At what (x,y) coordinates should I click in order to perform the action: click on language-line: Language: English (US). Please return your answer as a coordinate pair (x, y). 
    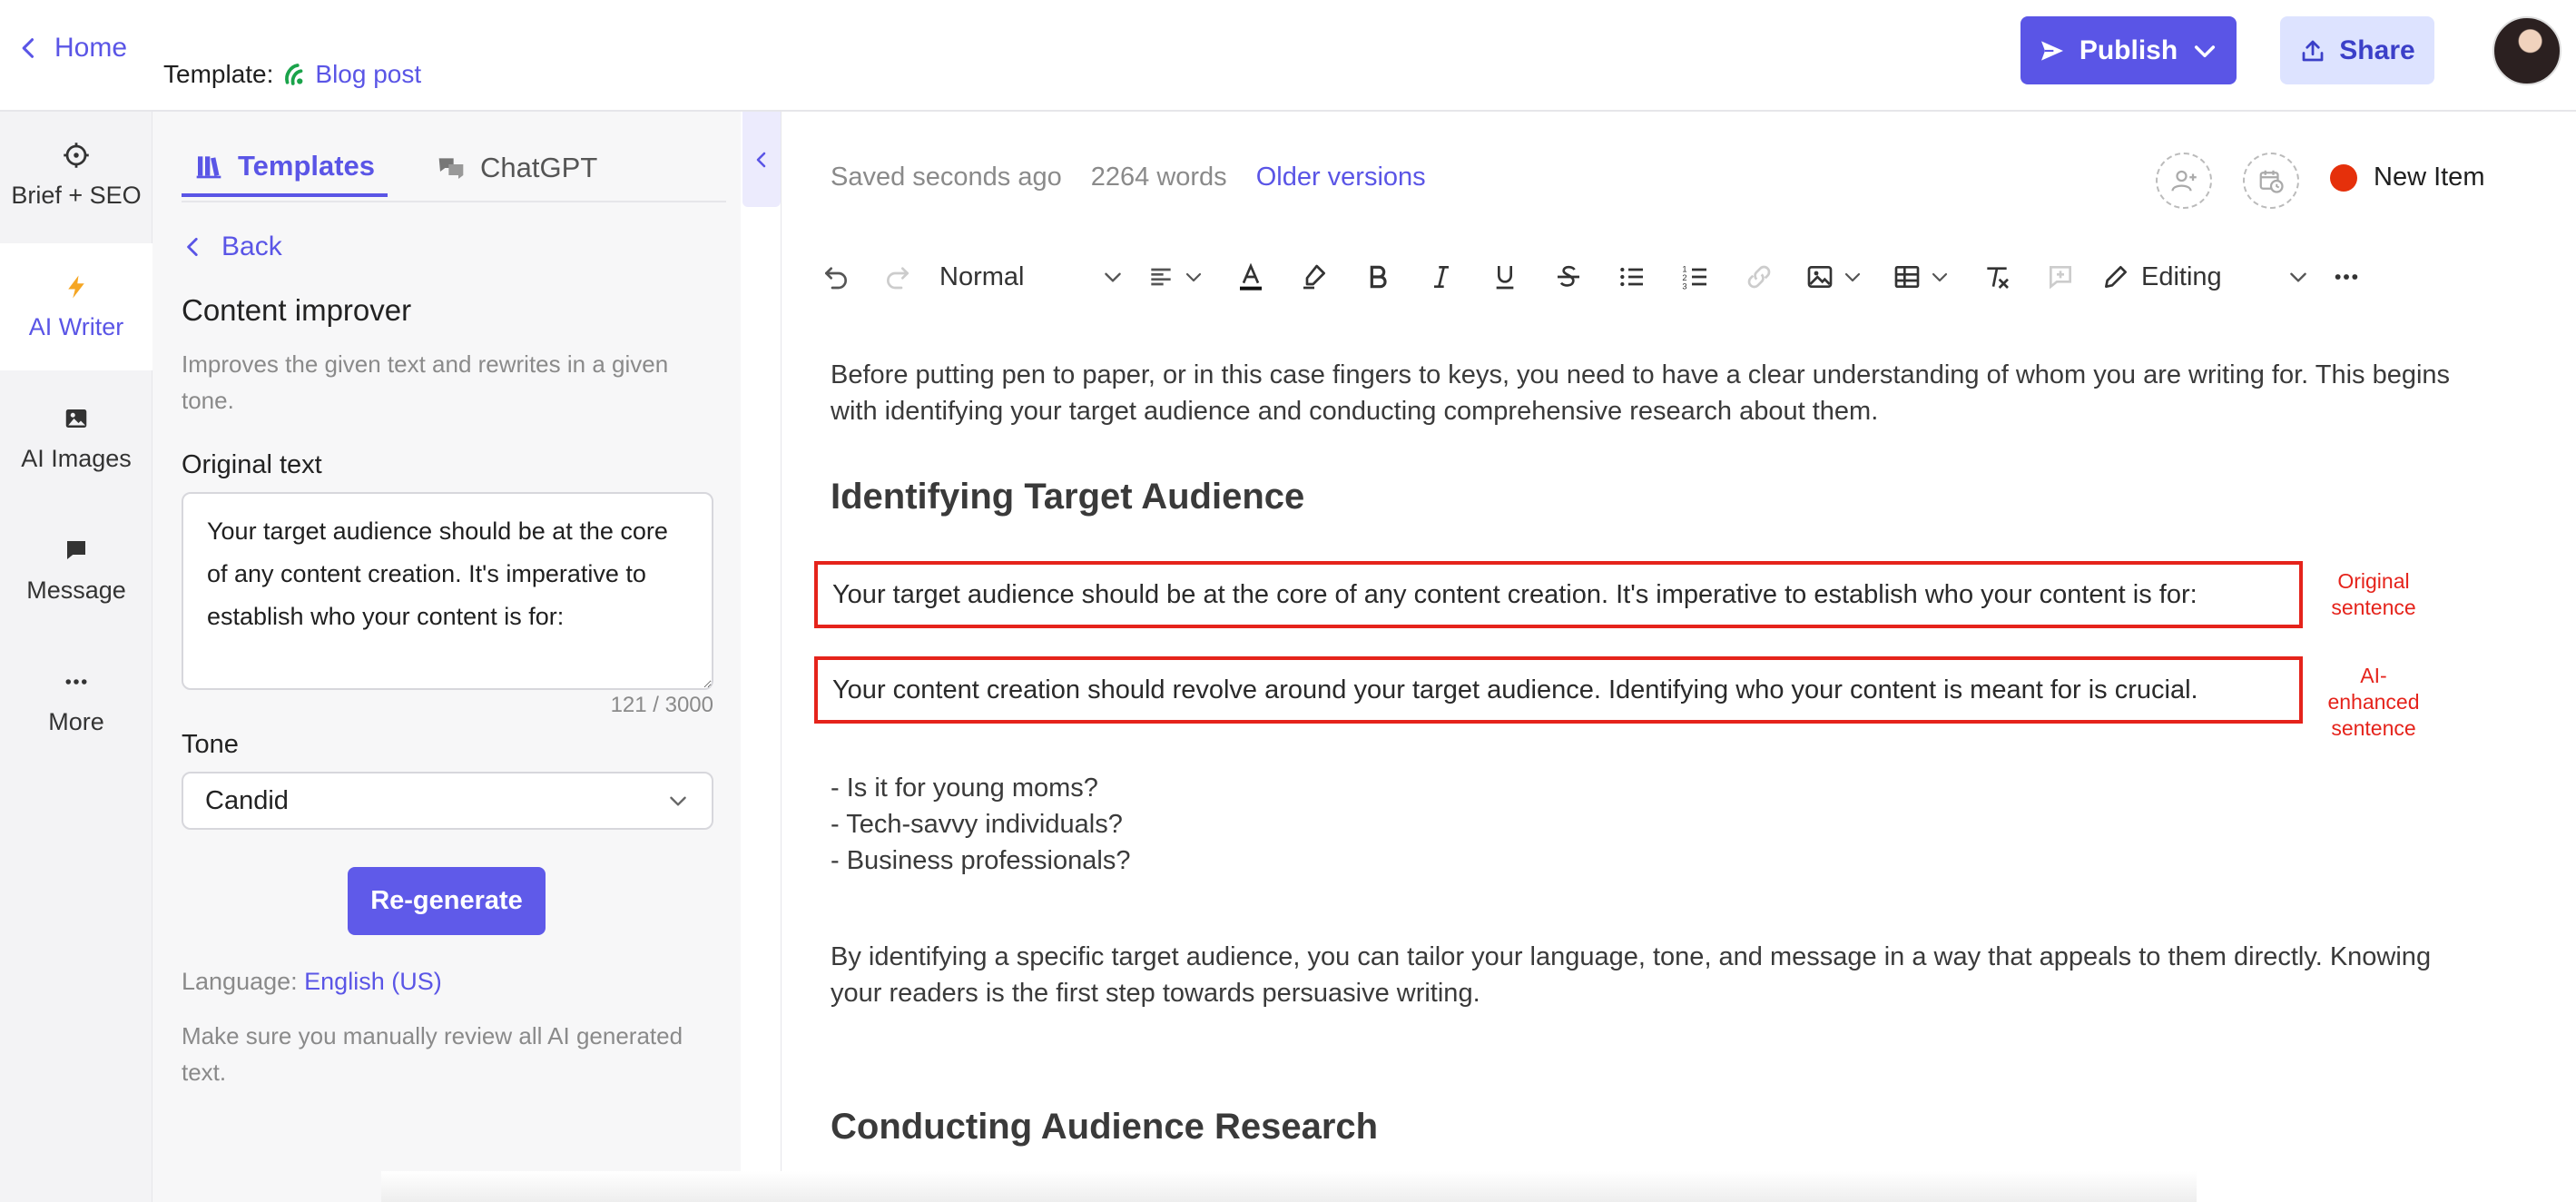
    Looking at the image, I should click on (312, 982).